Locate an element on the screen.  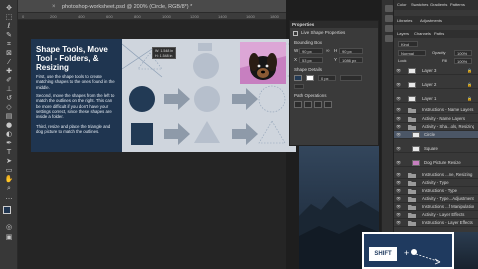
layer-folder-row: 👁 Activity - Type is located at coordinates (436, 183).